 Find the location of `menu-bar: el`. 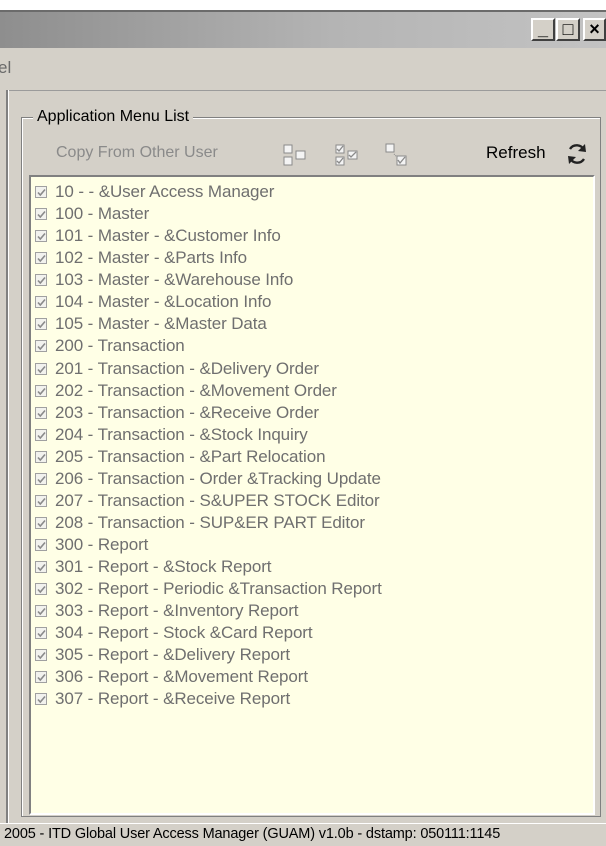

menu-bar: el is located at coordinates (303, 69).